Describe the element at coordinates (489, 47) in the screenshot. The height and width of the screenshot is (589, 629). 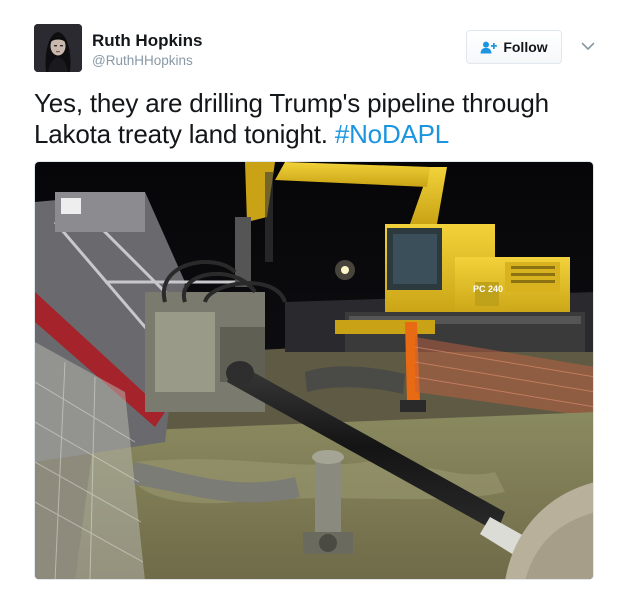
I see `add-user-icon` at that location.